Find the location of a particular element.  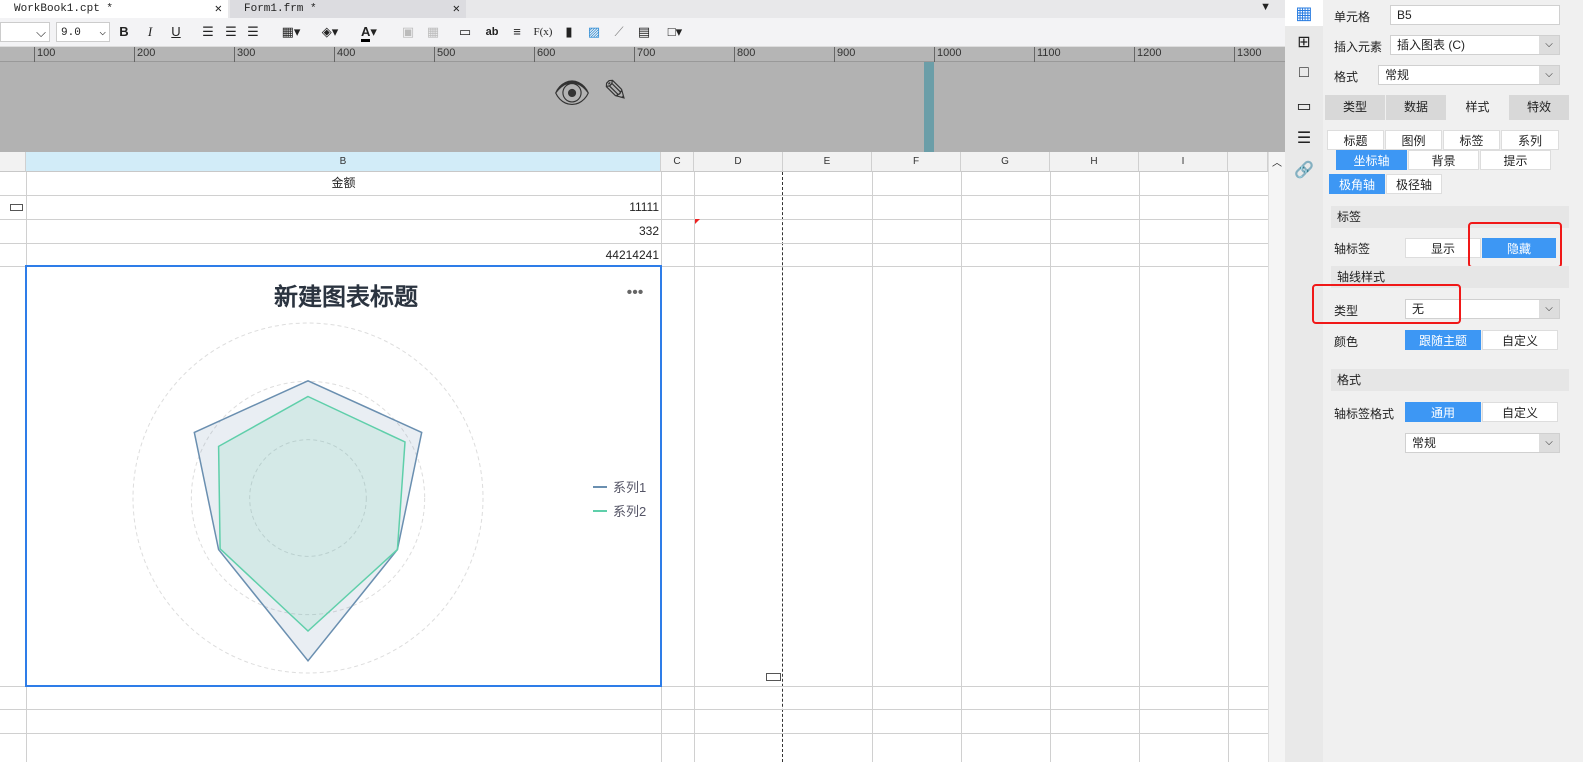

ruler-label: 500 is located at coordinates (444, 54).